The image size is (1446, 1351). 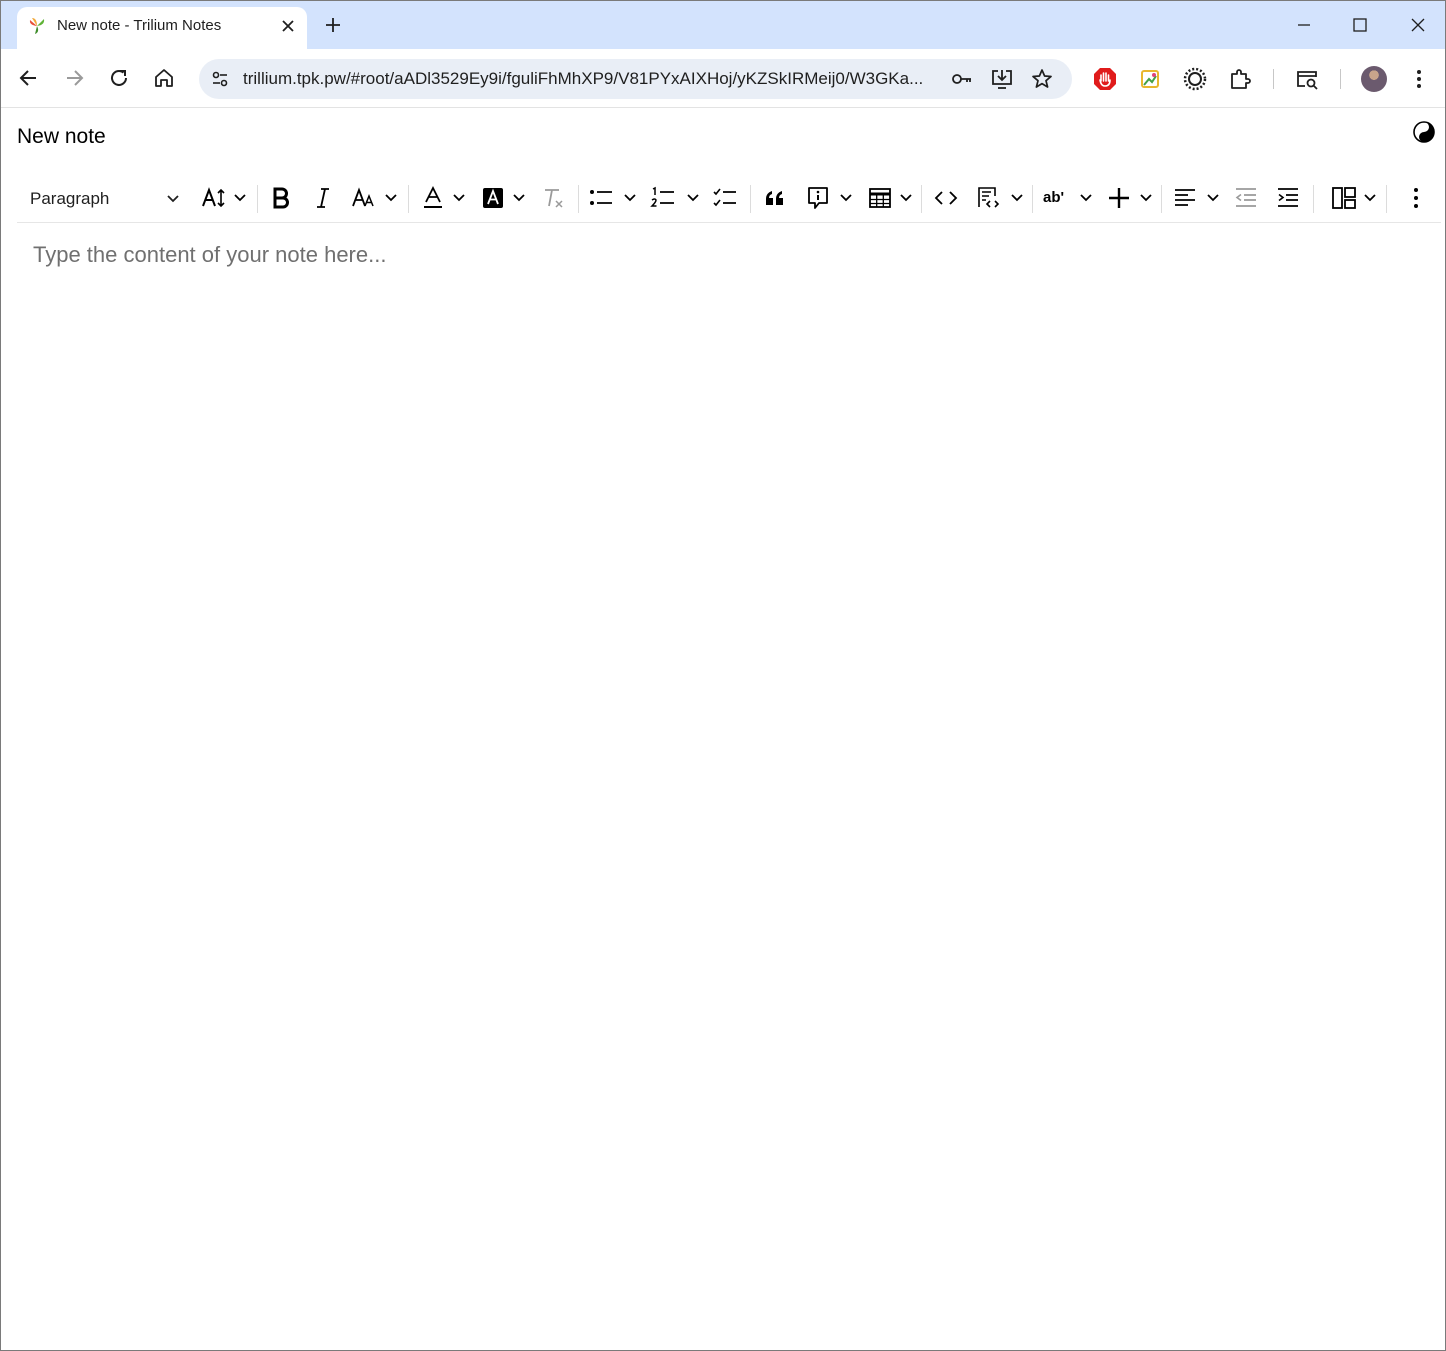 I want to click on admonition-icon, so click(x=818, y=198).